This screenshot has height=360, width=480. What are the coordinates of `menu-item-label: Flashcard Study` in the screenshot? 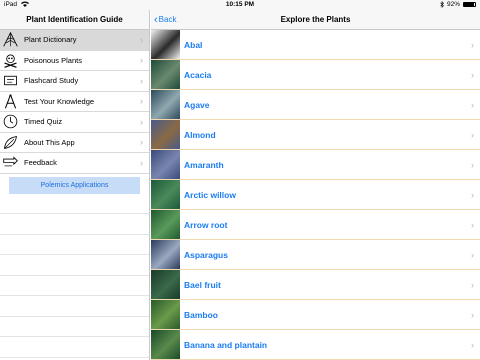 It's located at (51, 81).